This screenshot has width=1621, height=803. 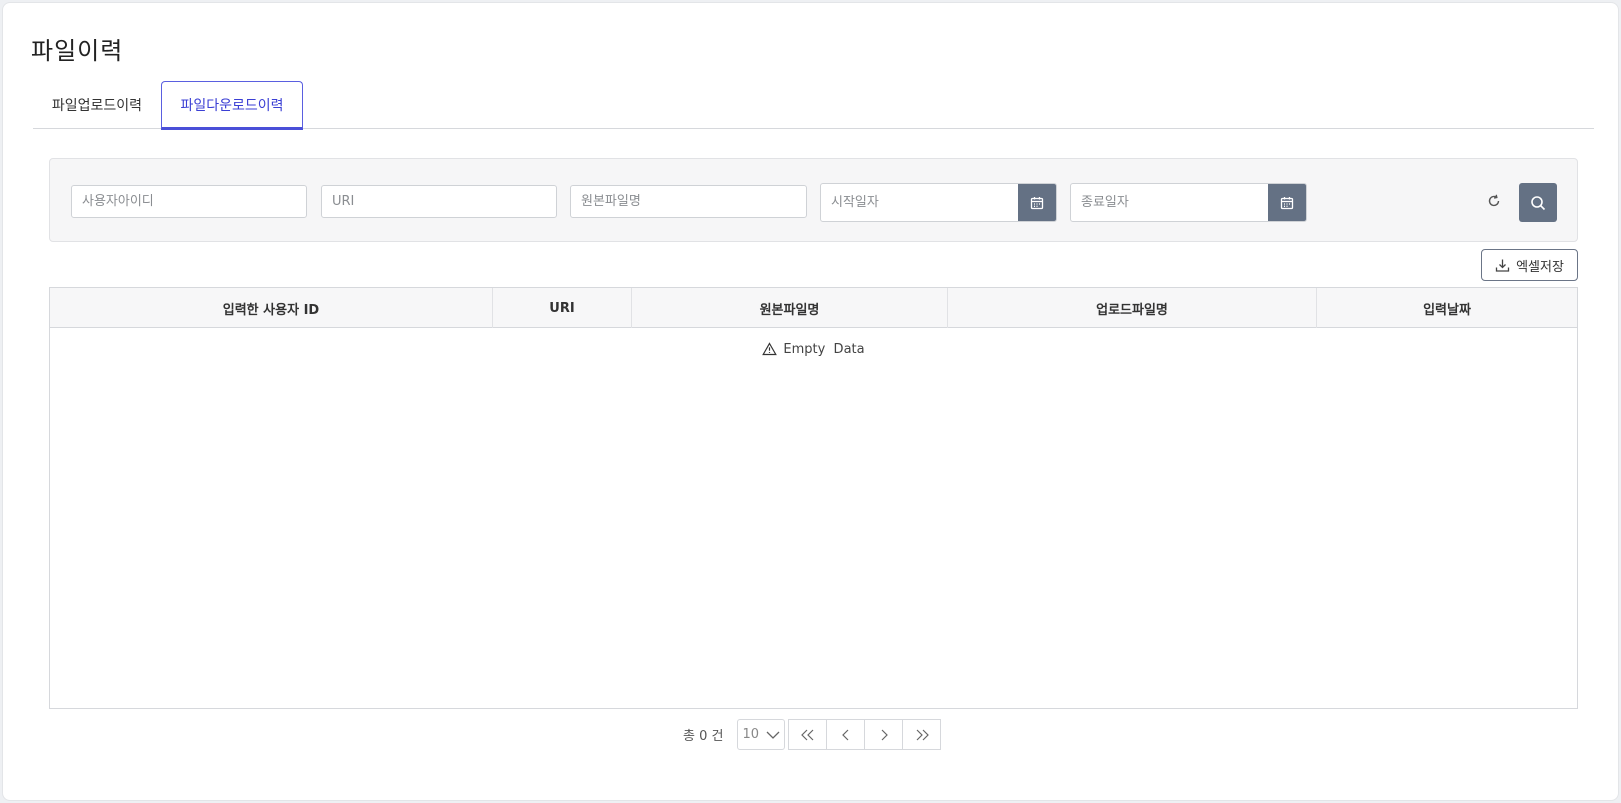 I want to click on last-page-button, so click(x=922, y=734).